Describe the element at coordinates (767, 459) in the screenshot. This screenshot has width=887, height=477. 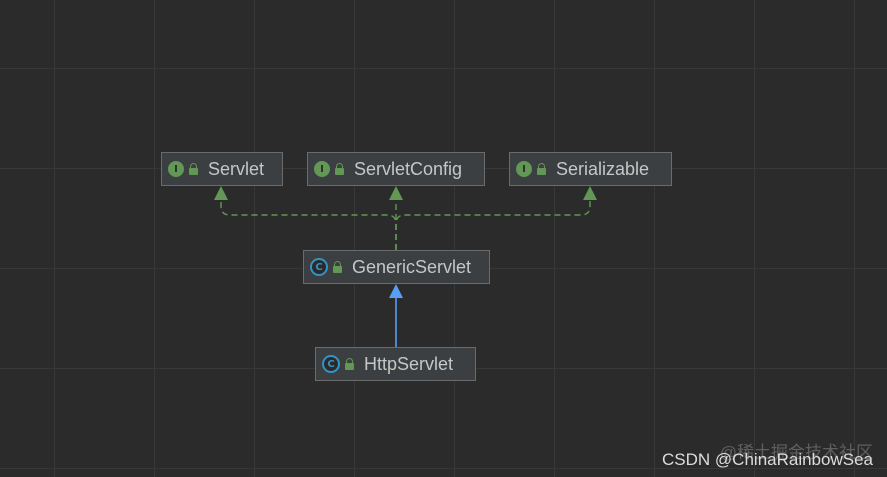
I see `watermark-csdn: CSDN @ChinaRainbowSea` at that location.